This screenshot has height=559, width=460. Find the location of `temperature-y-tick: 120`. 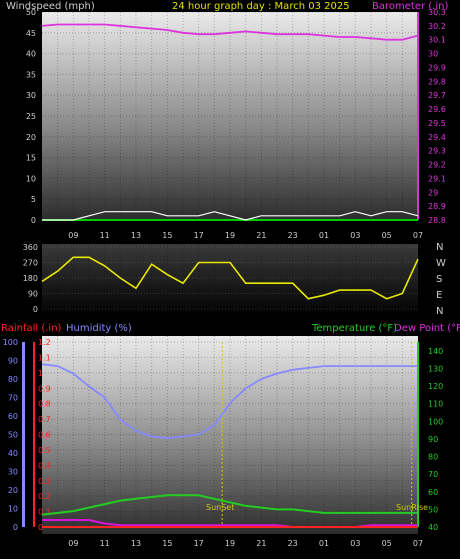

temperature-y-tick: 120 is located at coordinates (435, 386).